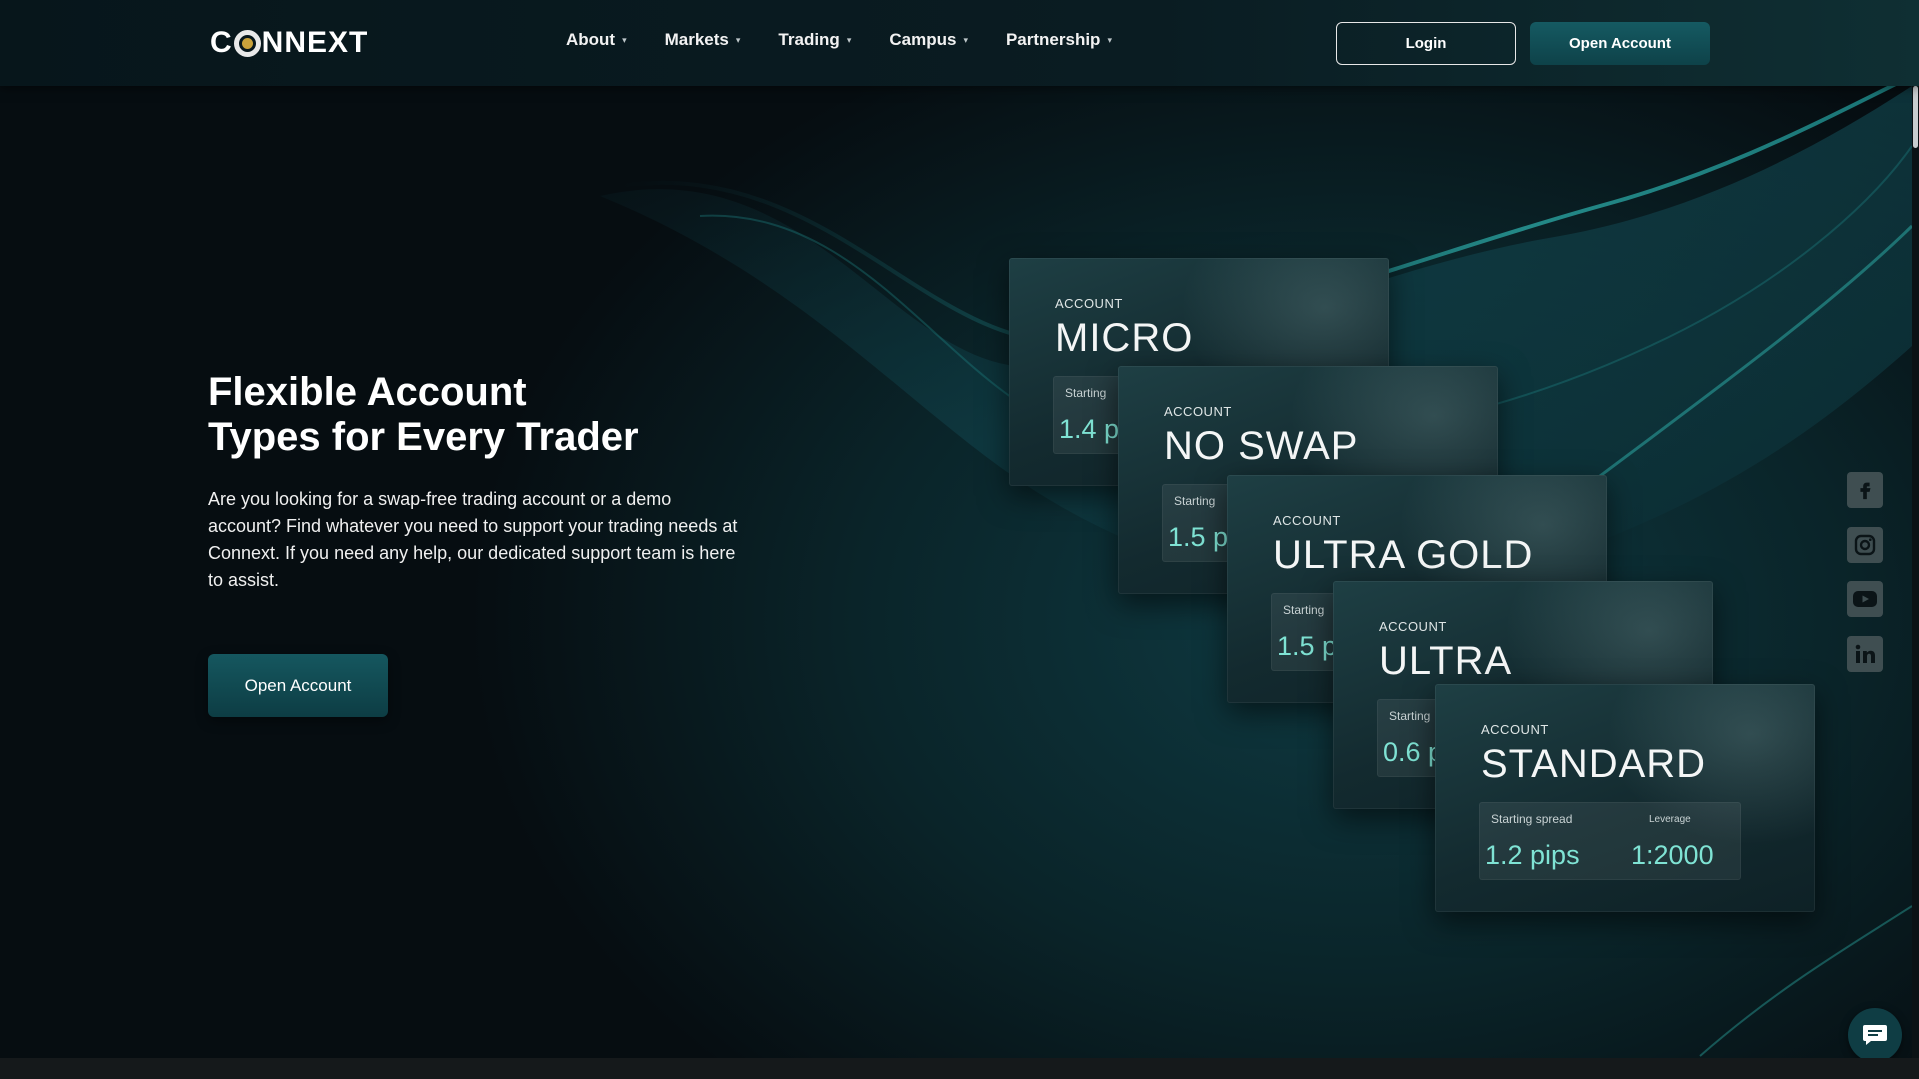  Describe the element at coordinates (315, 42) in the screenshot. I see `logo-text-end: NNEXT` at that location.